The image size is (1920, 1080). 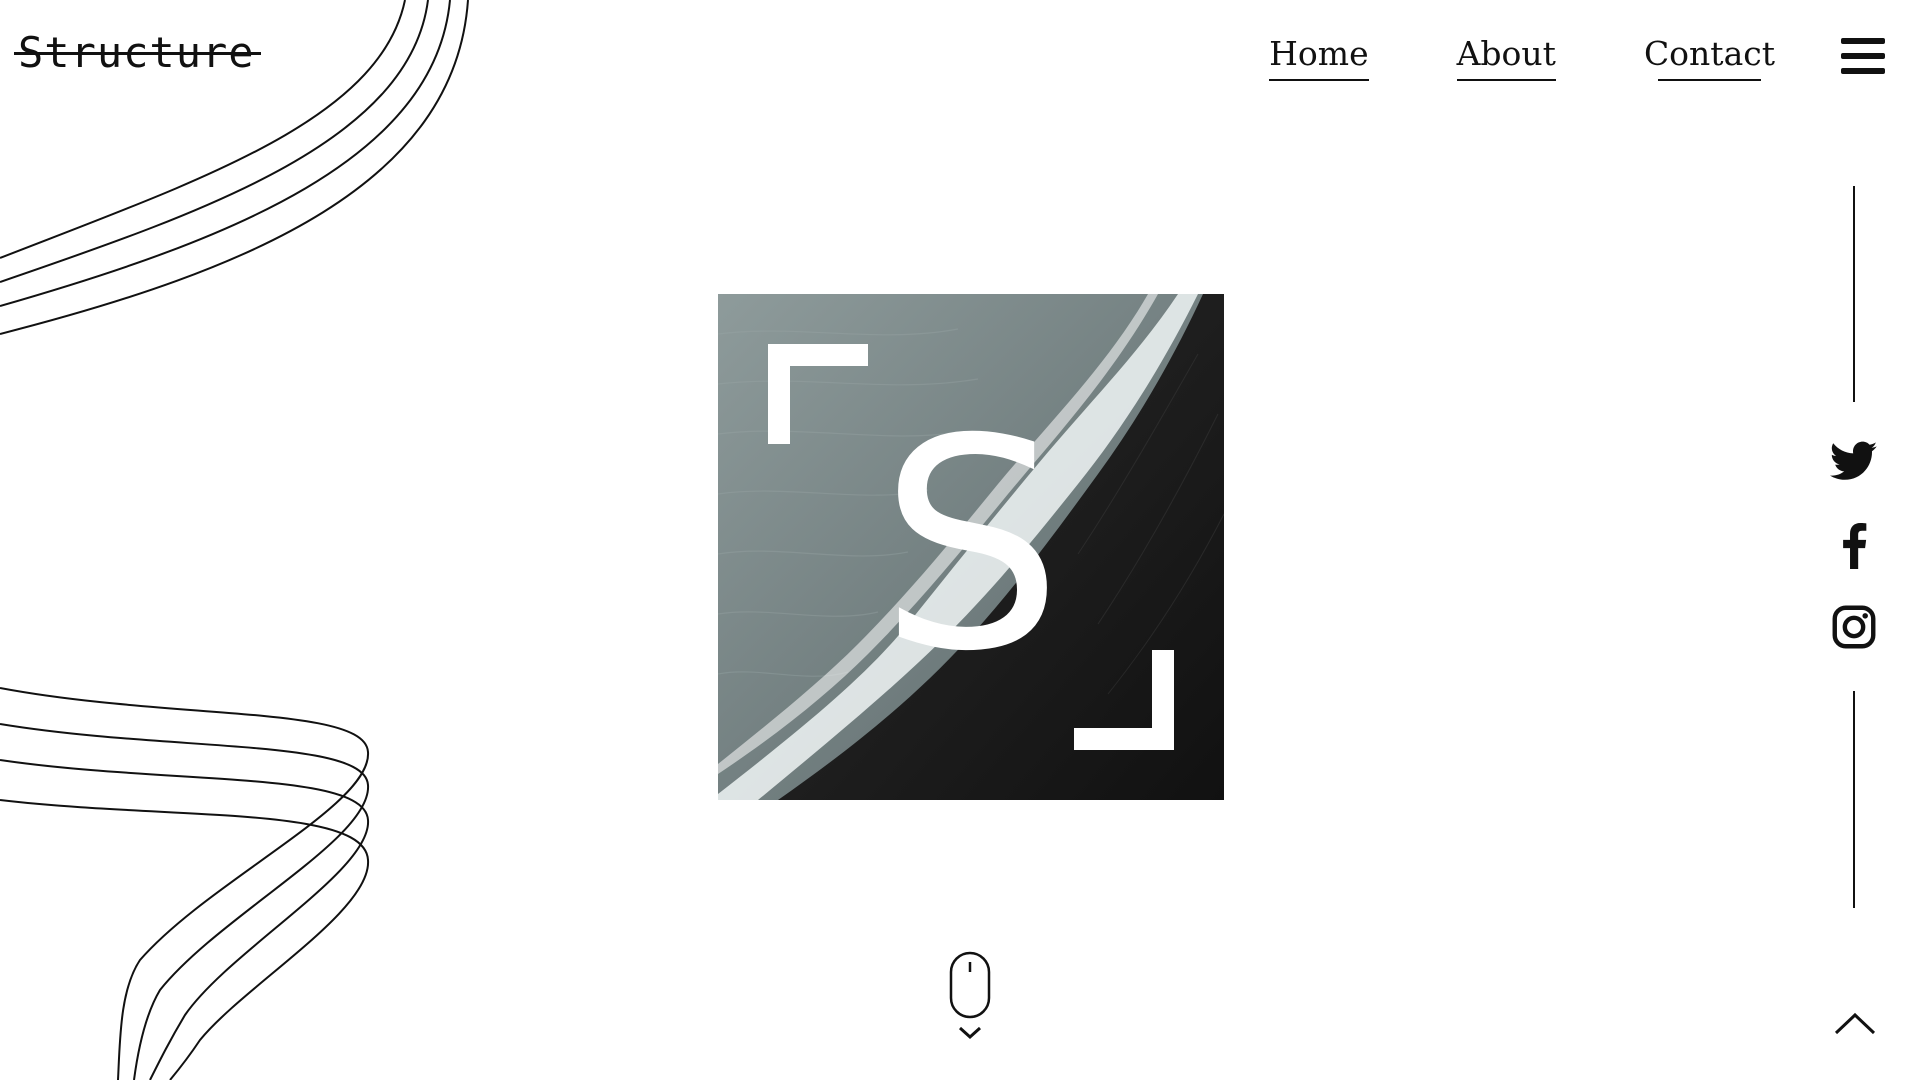 What do you see at coordinates (1124, 700) in the screenshot?
I see `corner-bracket-bottom-right` at bounding box center [1124, 700].